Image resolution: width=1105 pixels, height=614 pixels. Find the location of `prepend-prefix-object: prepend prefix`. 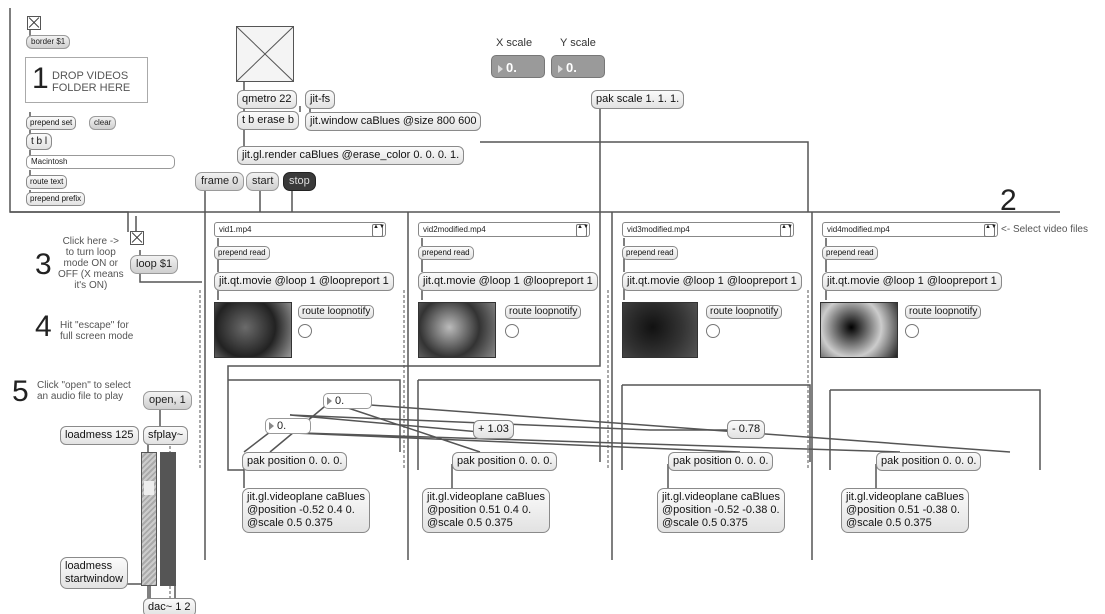

prepend-prefix-object: prepend prefix is located at coordinates (56, 199).